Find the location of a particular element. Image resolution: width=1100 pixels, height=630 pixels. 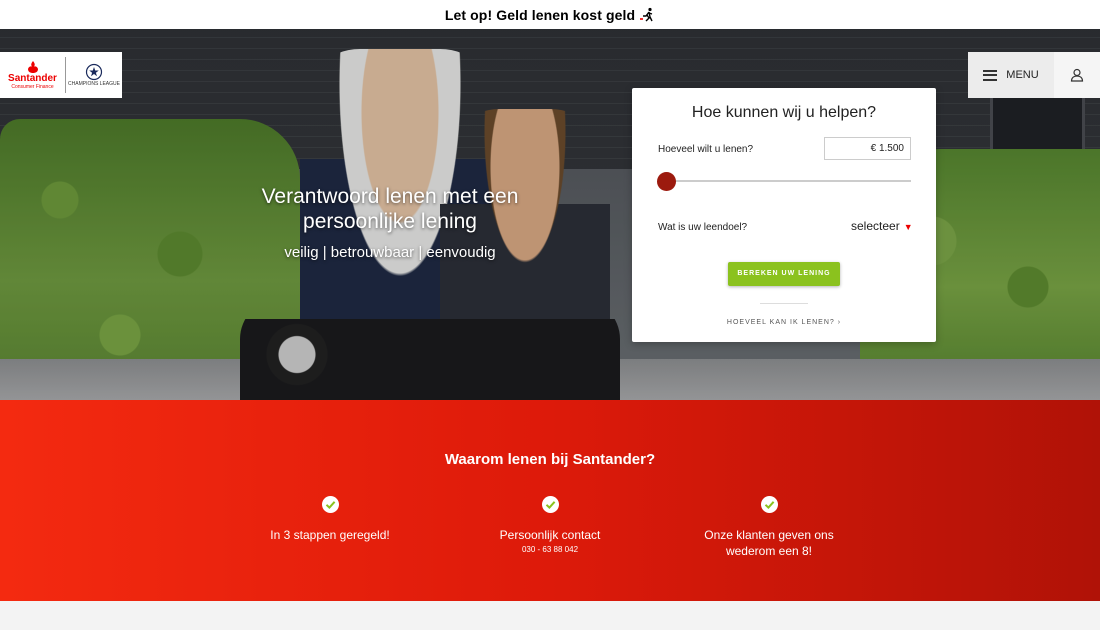

calculate-loan-button: BEREKEN UW LENING is located at coordinates (784, 274).